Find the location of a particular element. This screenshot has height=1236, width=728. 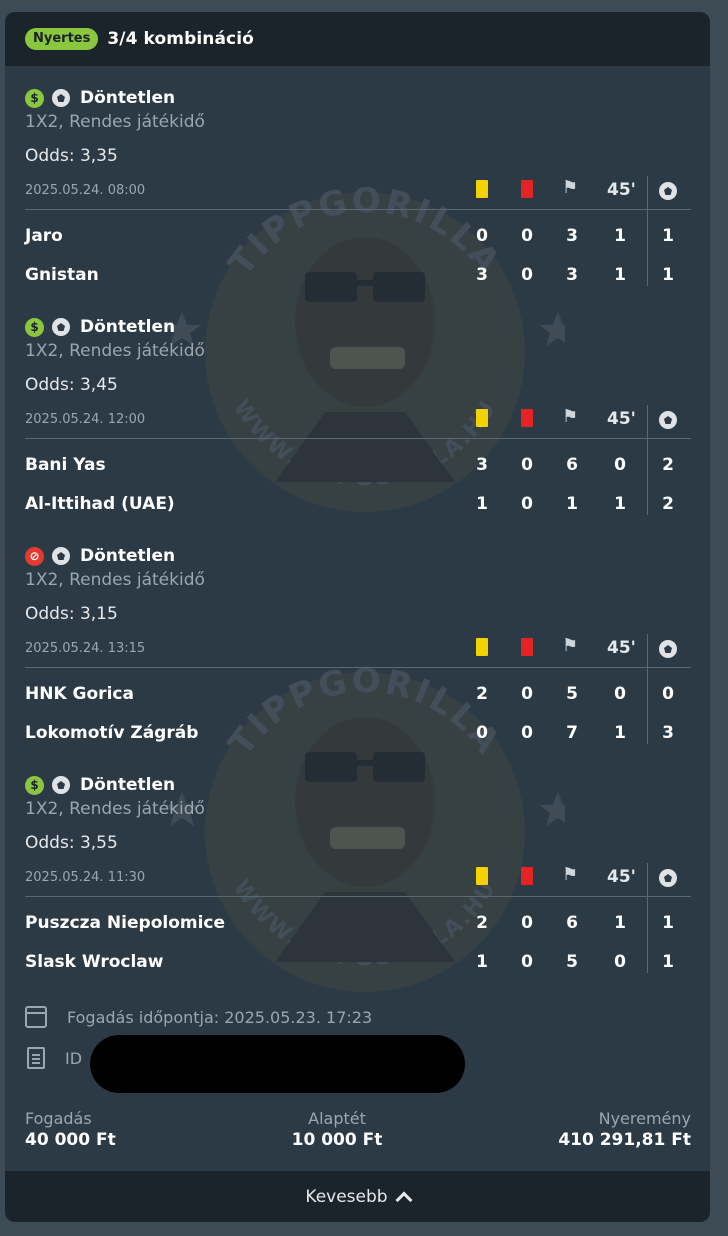

card-header: Nyertes 3/4 kombináció is located at coordinates (357, 39).